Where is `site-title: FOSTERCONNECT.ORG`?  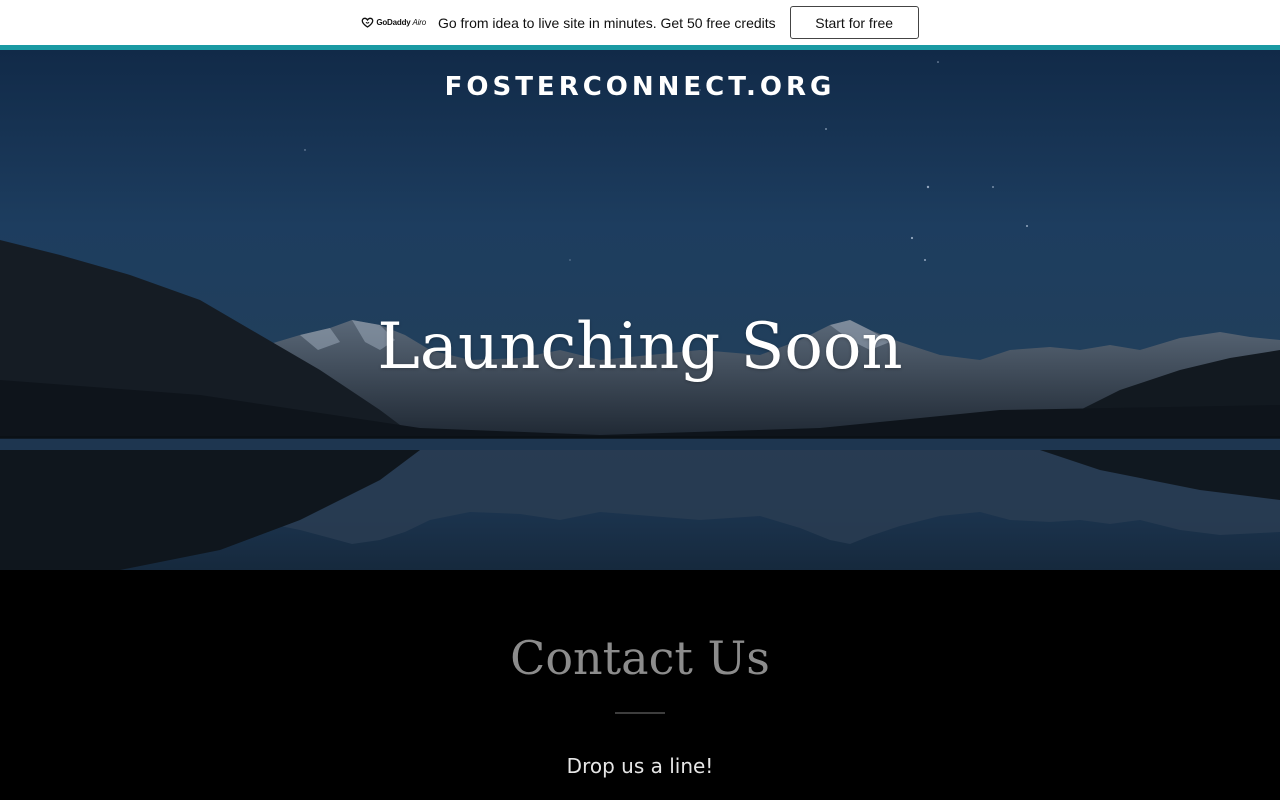 site-title: FOSTERCONNECT.ORG is located at coordinates (640, 87).